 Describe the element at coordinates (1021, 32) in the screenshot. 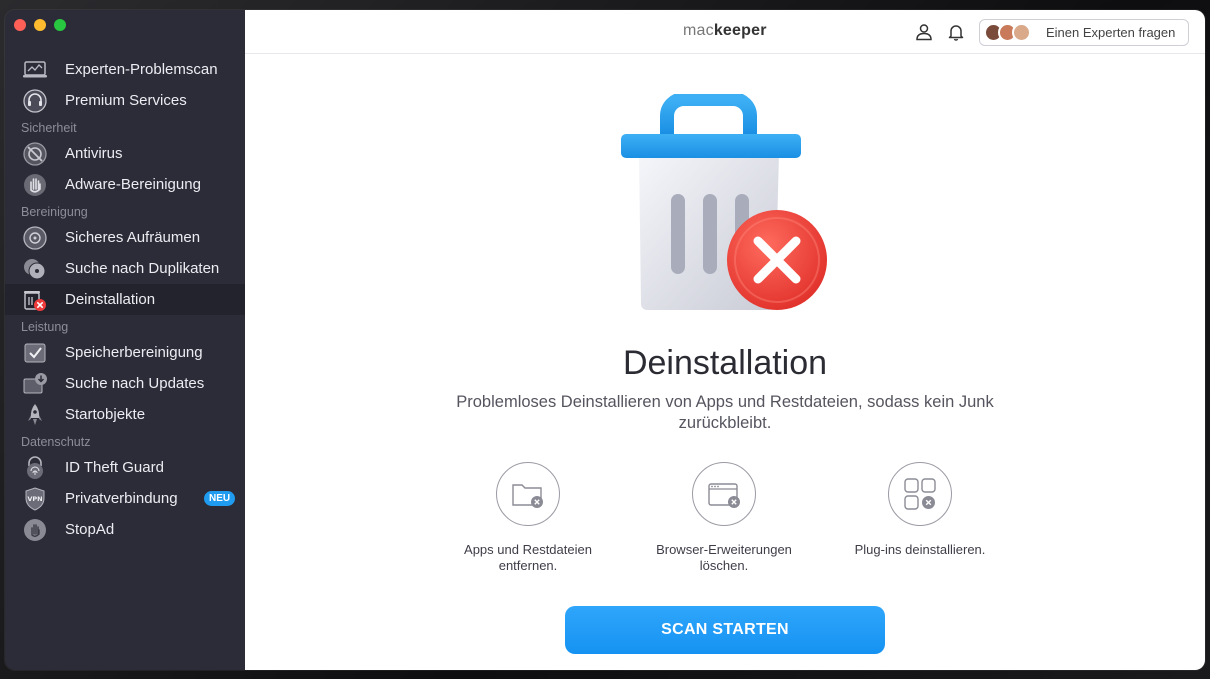

I see `avatar` at that location.